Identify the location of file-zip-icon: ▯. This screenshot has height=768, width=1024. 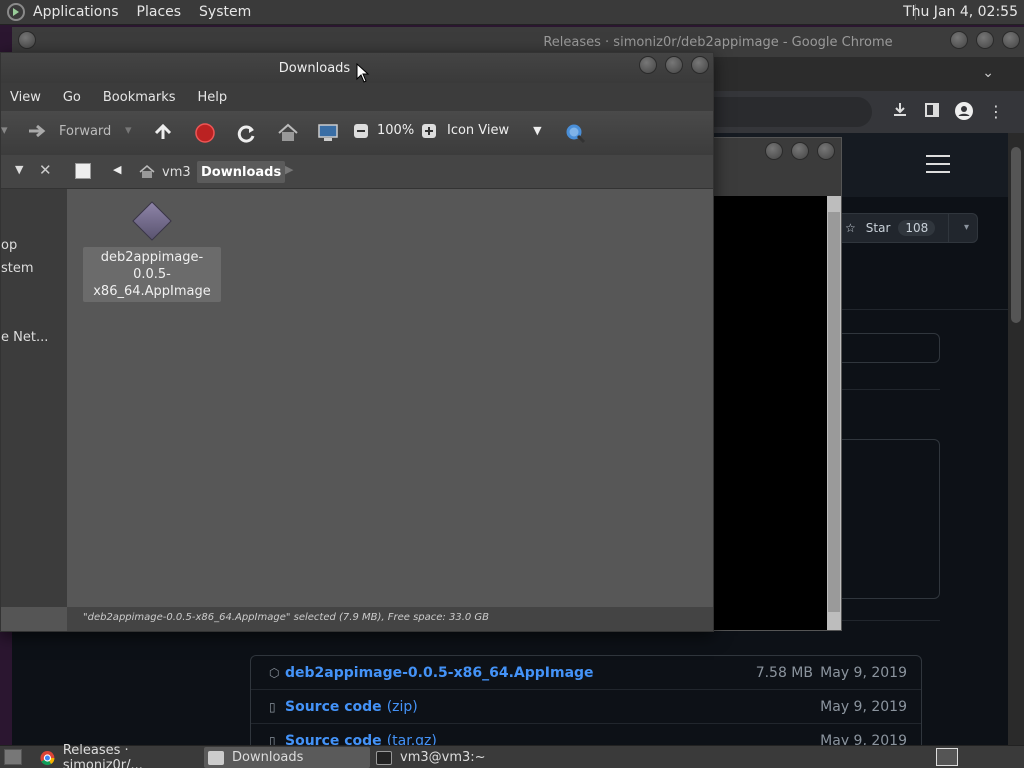
(272, 706).